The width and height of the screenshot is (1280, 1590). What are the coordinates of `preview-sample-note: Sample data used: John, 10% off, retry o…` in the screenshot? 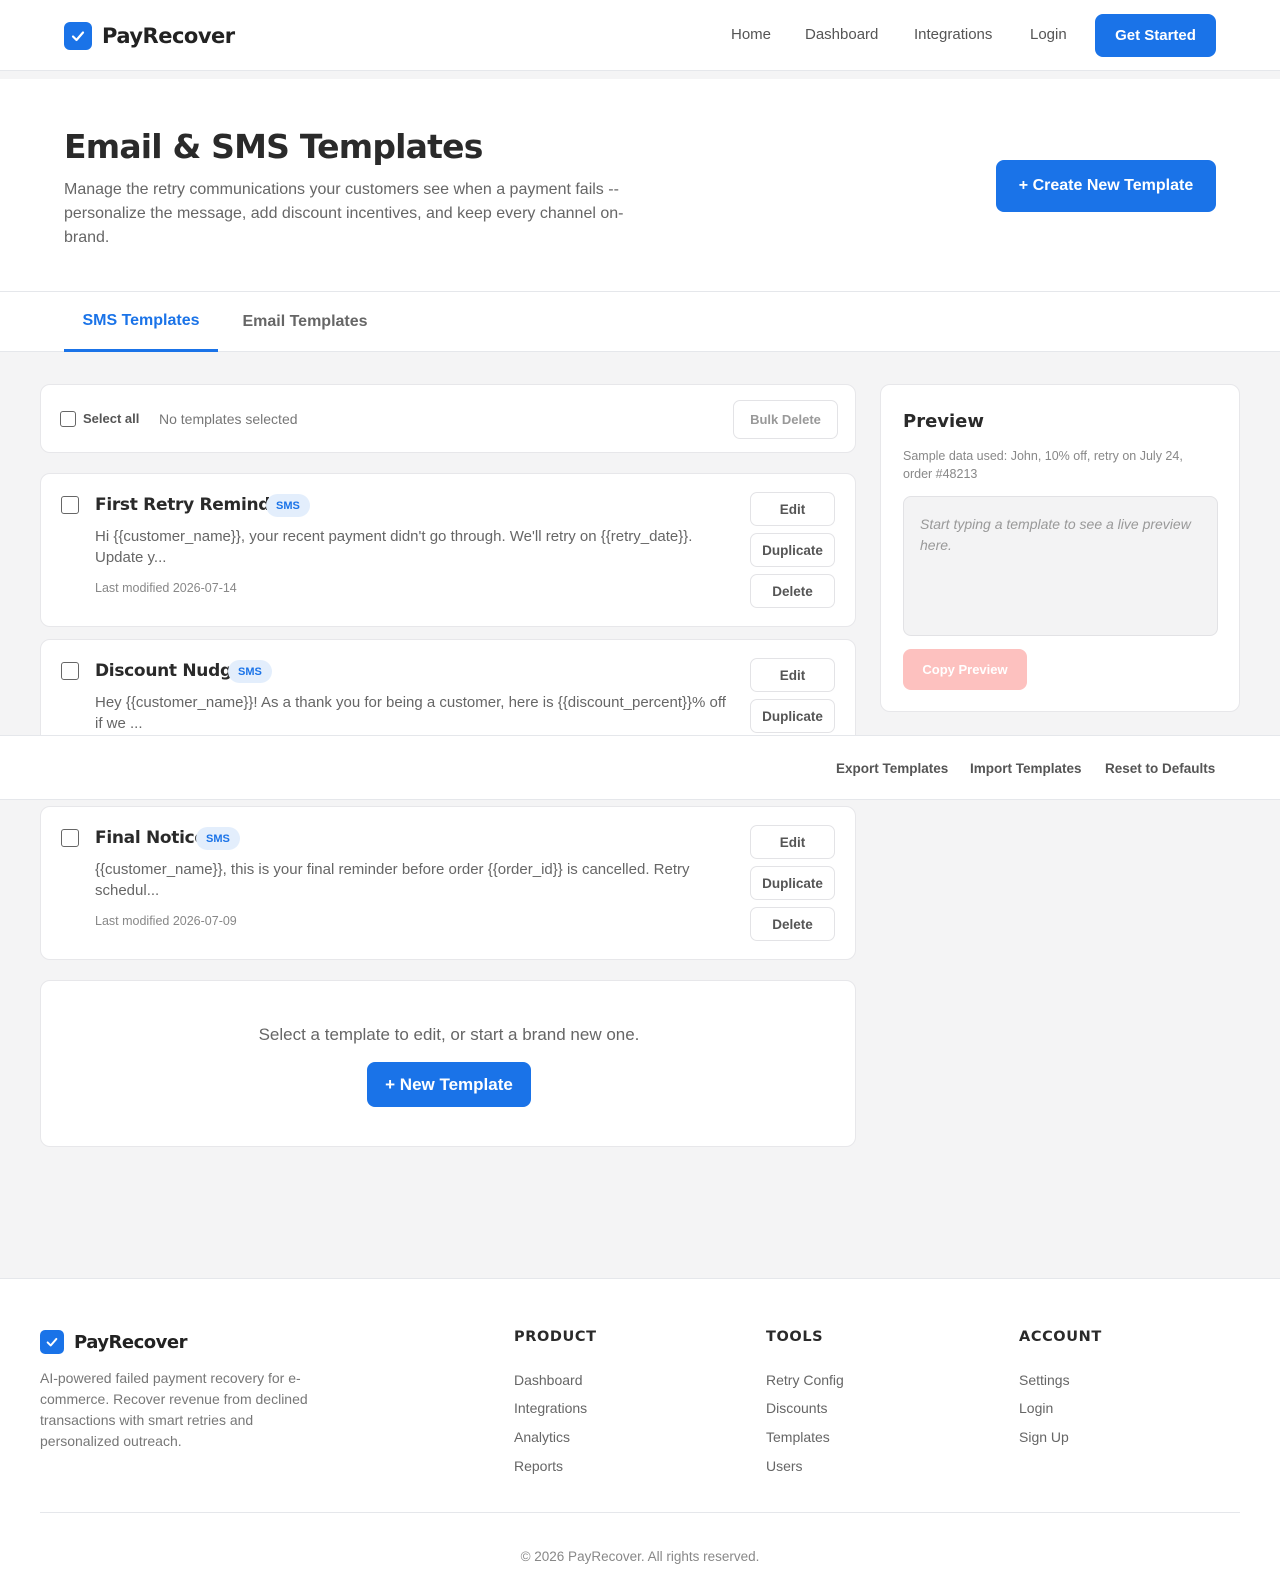 It's located at (1043, 465).